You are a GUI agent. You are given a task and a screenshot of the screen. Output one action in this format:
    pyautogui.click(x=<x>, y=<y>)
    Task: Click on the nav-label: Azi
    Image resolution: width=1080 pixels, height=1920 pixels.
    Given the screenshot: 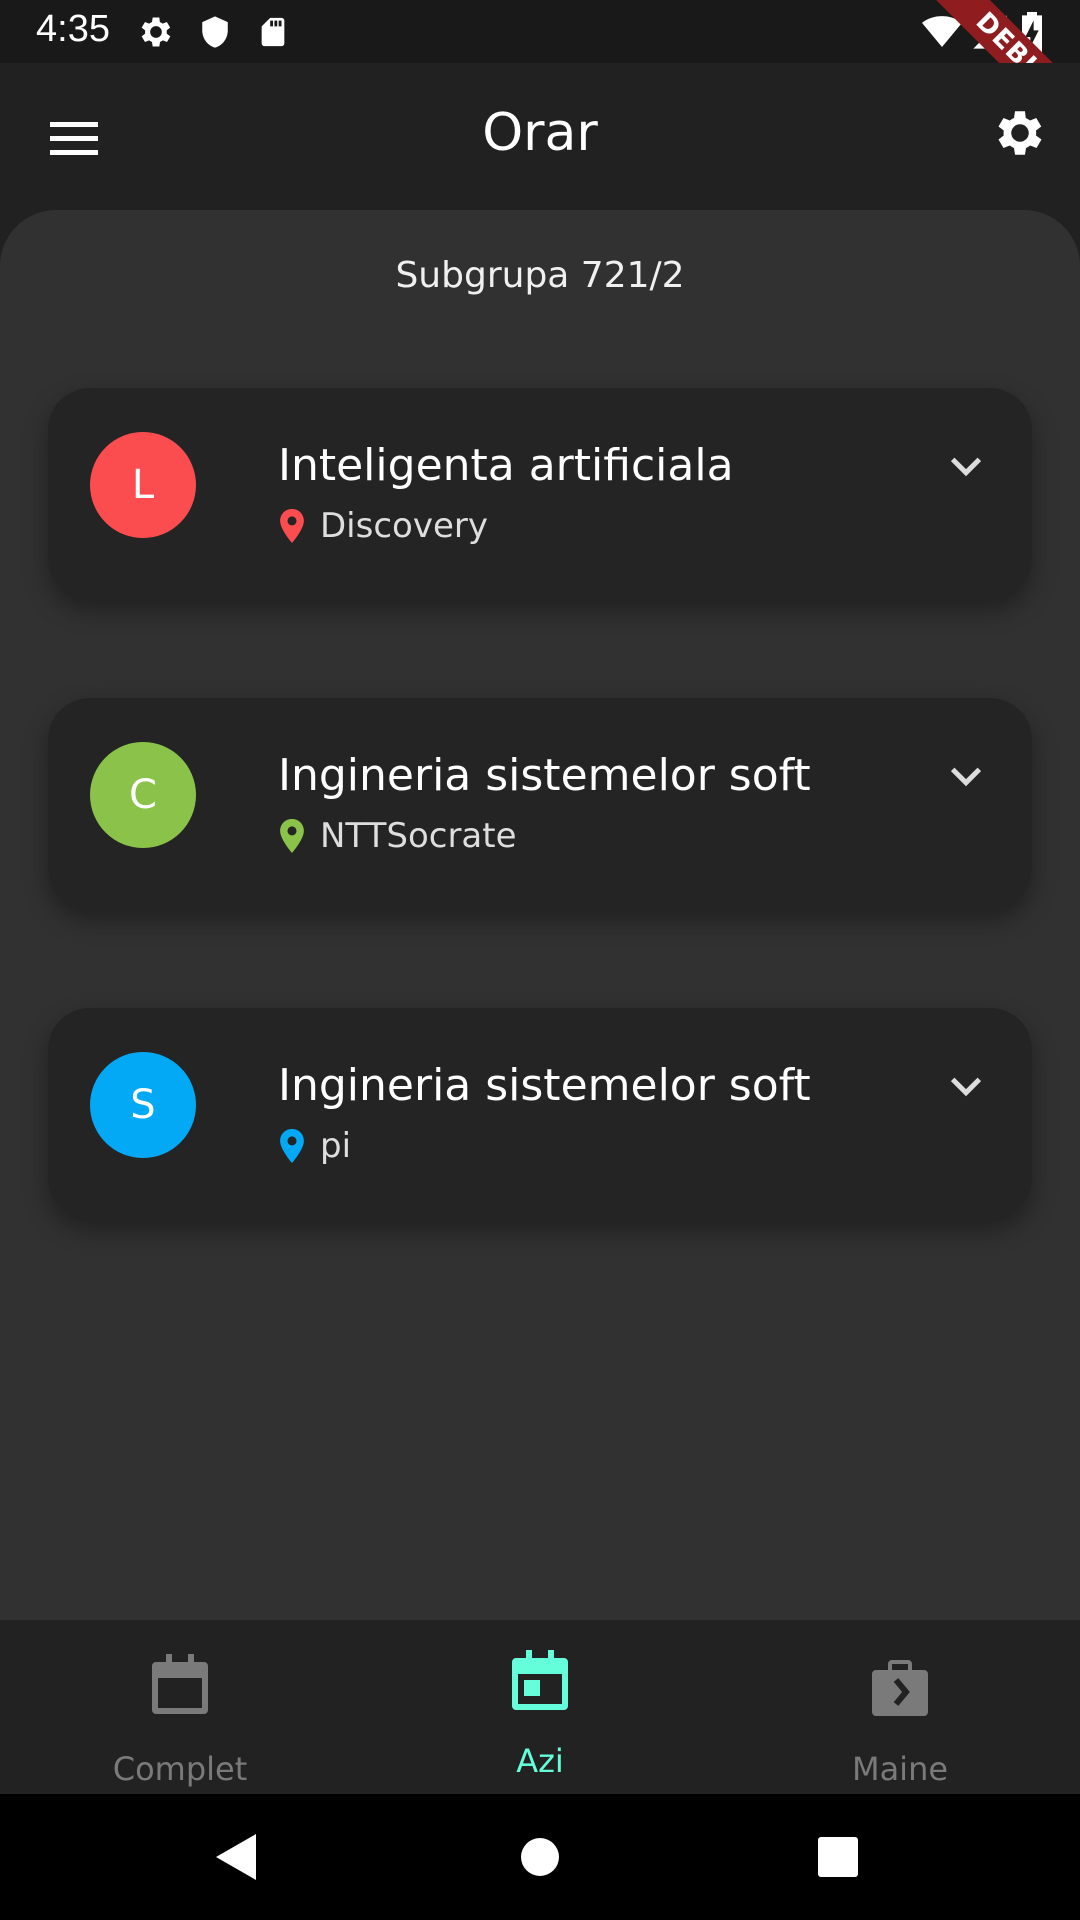 What is the action you would take?
    pyautogui.click(x=540, y=1761)
    